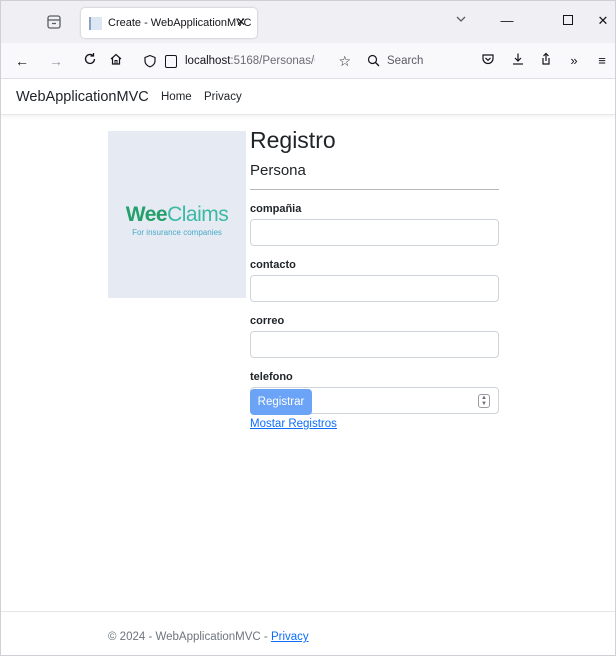 The image size is (616, 656). What do you see at coordinates (374, 344) in the screenshot?
I see `email-input` at bounding box center [374, 344].